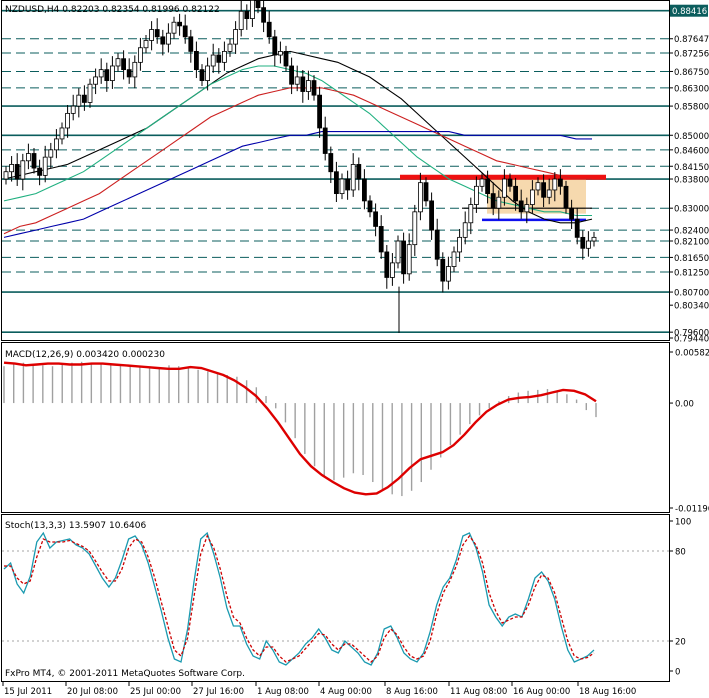  Describe the element at coordinates (680, 553) in the screenshot. I see `stoch-tick-label: 80` at that location.